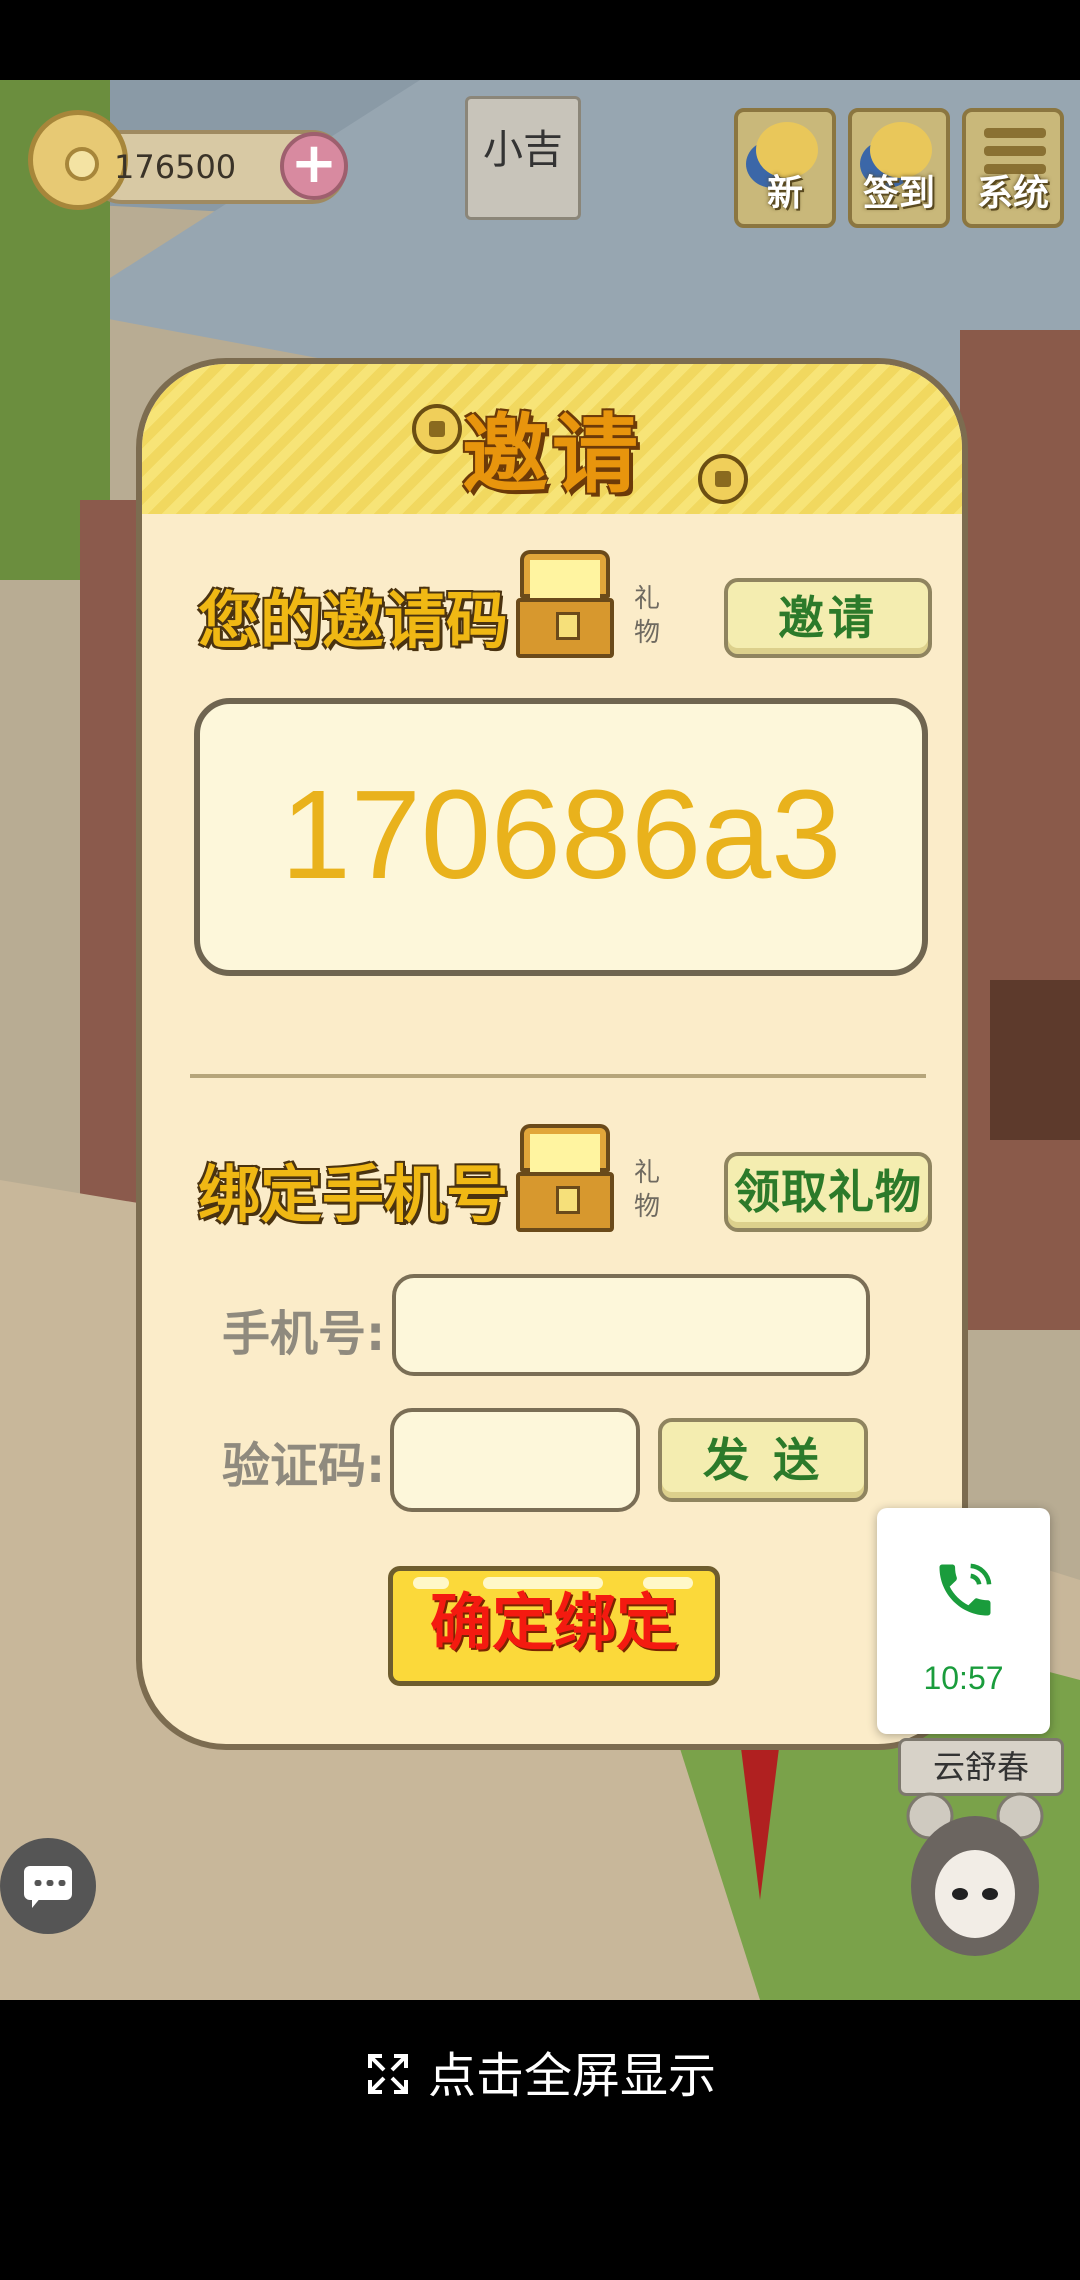 The image size is (1080, 2280). I want to click on phone-icon, so click(965, 1589).